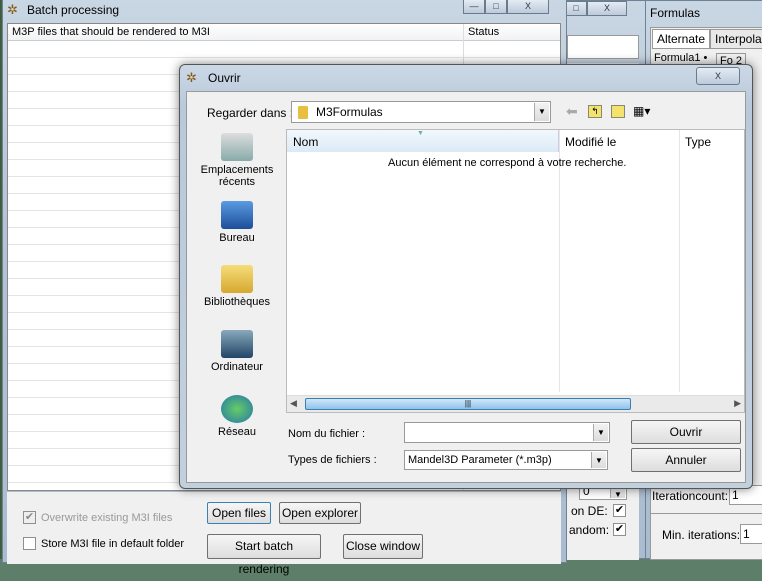 The width and height of the screenshot is (762, 581). What do you see at coordinates (590, 142) in the screenshot?
I see `column-modified: Modifié le` at bounding box center [590, 142].